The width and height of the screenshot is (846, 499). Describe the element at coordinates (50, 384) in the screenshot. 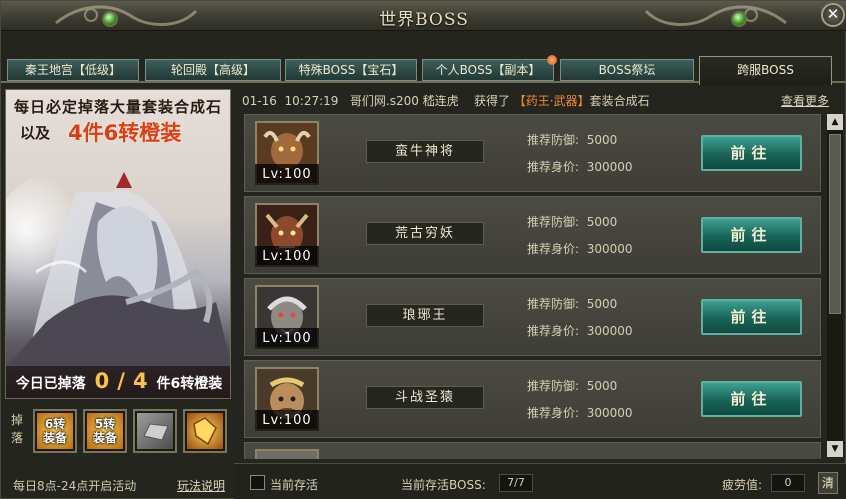

I see `drop-prefix: 今日已掉落` at that location.